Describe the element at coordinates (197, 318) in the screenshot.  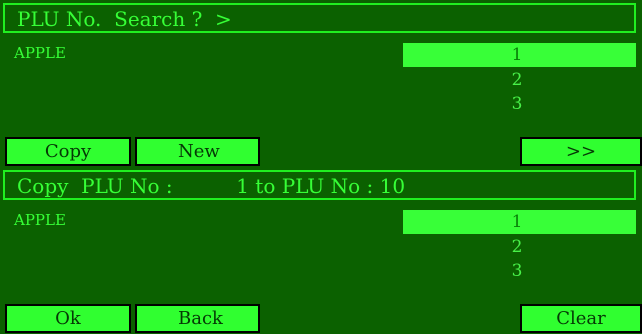
I see `back-button: Back` at that location.